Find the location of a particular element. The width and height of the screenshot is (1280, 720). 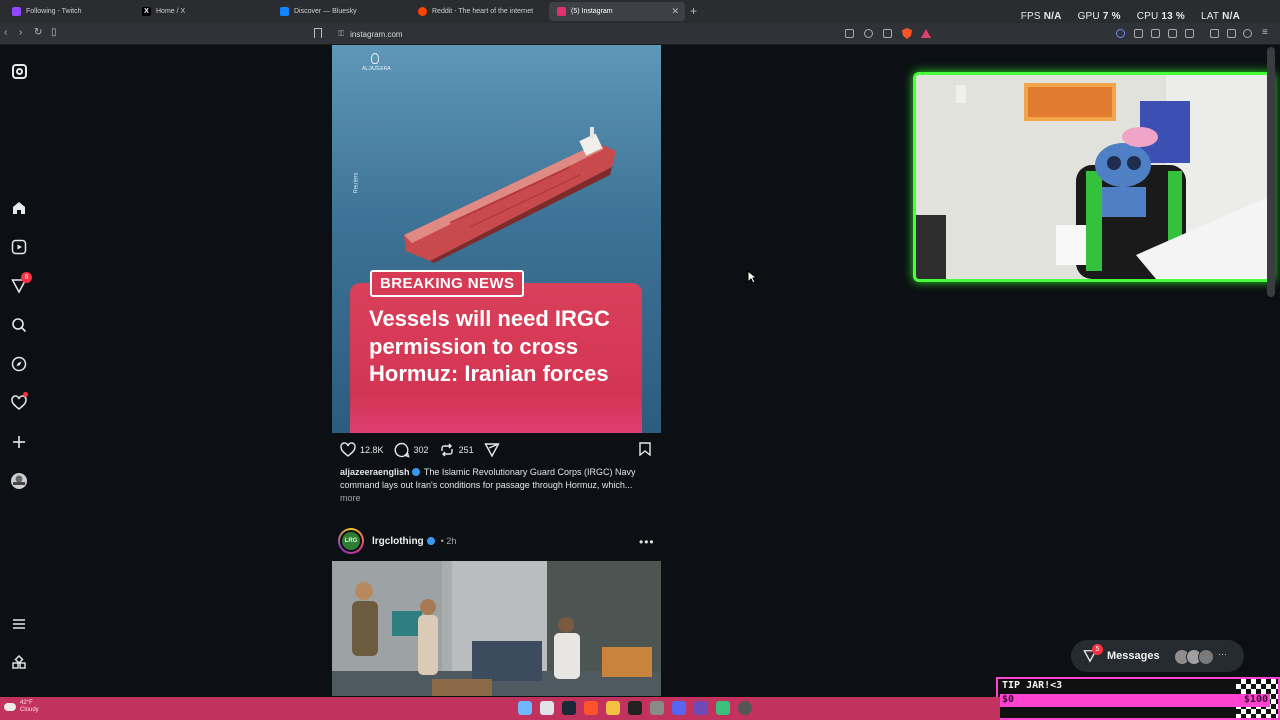

tab-twitch: Following - Twitch is located at coordinates (68, 11).